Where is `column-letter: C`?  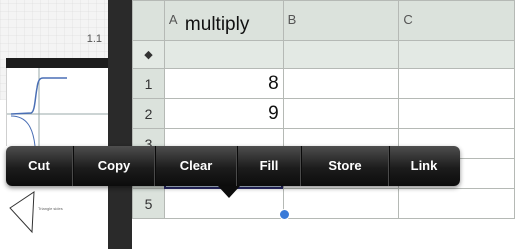 column-letter: C is located at coordinates (408, 19).